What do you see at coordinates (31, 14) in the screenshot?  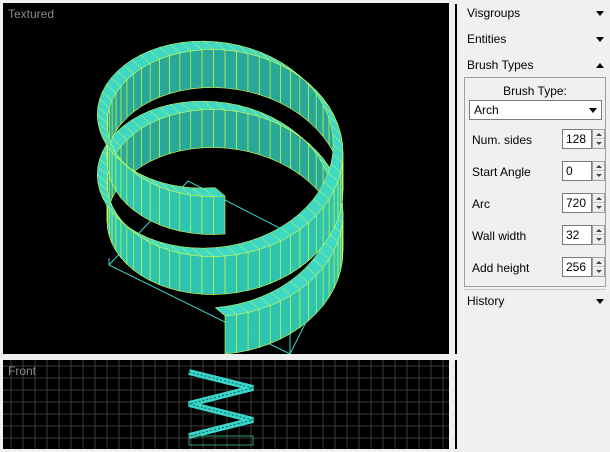 I see `viewport-label-textured: Textured` at bounding box center [31, 14].